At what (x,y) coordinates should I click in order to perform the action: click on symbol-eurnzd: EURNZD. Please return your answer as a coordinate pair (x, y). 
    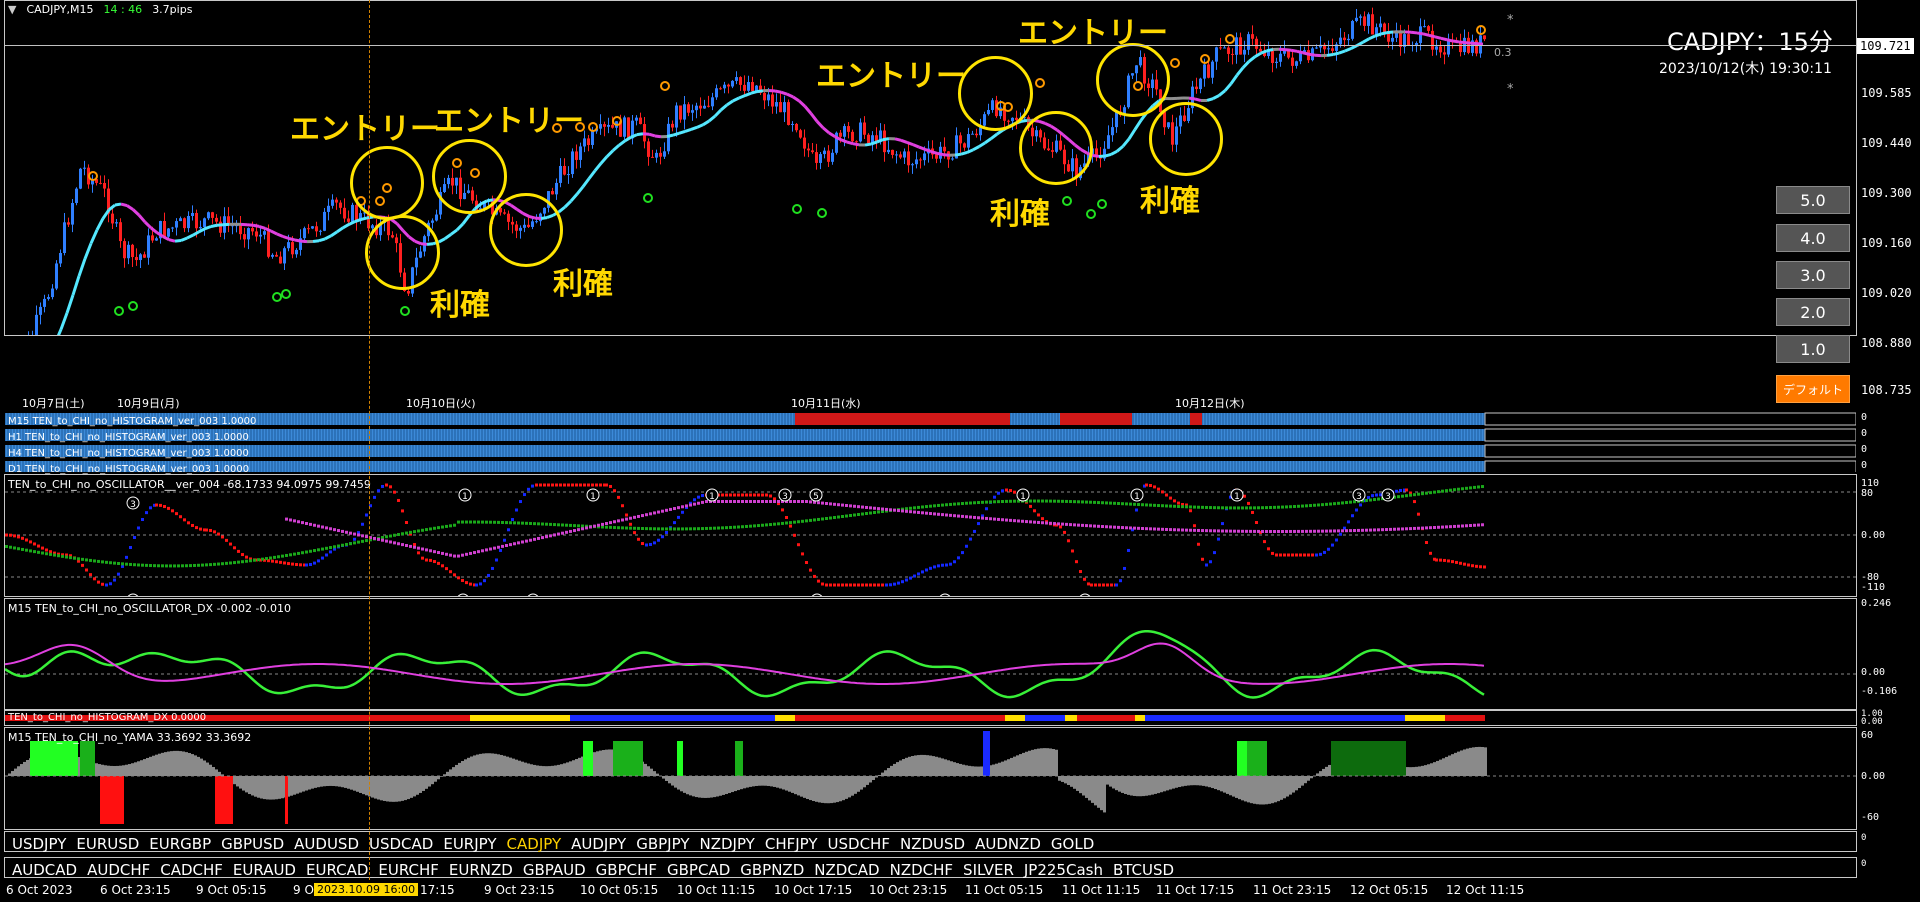
    Looking at the image, I should click on (481, 870).